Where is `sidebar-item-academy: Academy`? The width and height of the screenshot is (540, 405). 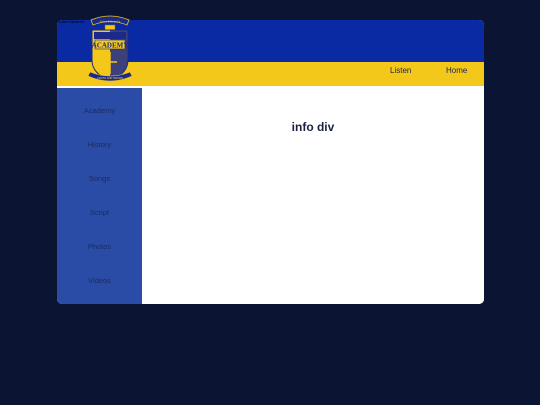 sidebar-item-academy: Academy is located at coordinates (99, 110).